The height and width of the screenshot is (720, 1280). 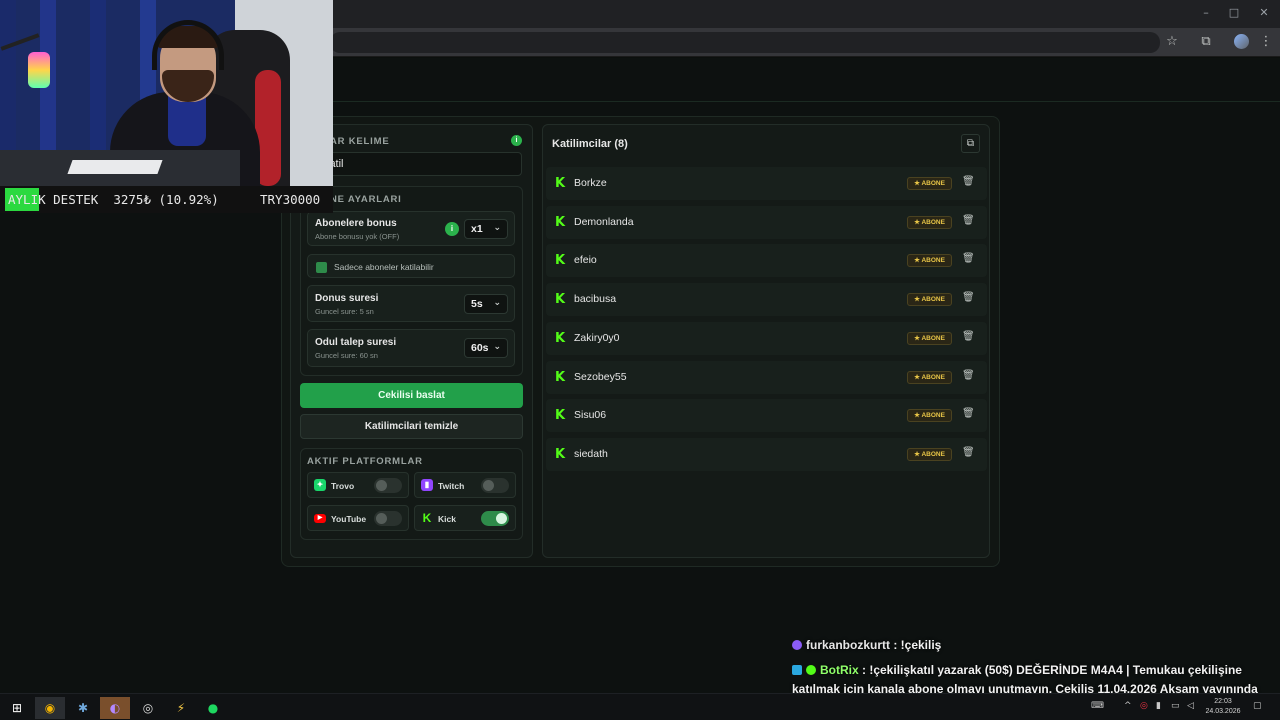 I want to click on chat-text: : !çekiliş, so click(x=916, y=645).